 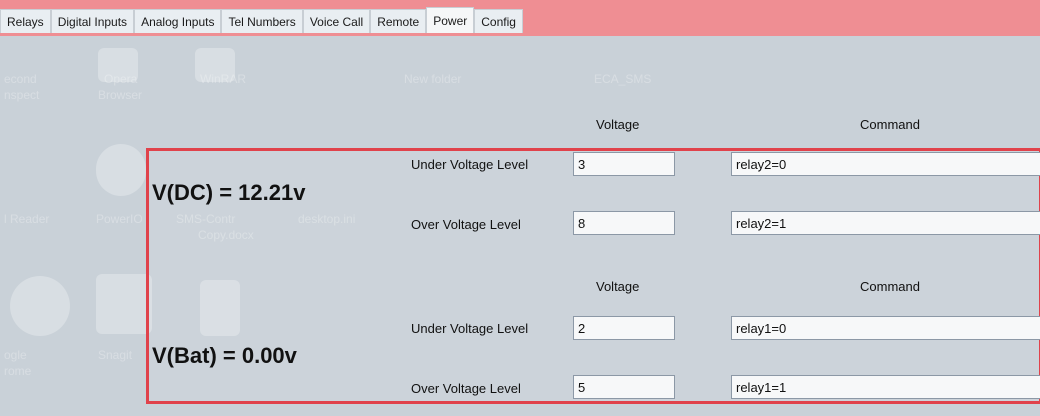 I want to click on tab-tel-numbers: Tel Numbers, so click(x=262, y=21).